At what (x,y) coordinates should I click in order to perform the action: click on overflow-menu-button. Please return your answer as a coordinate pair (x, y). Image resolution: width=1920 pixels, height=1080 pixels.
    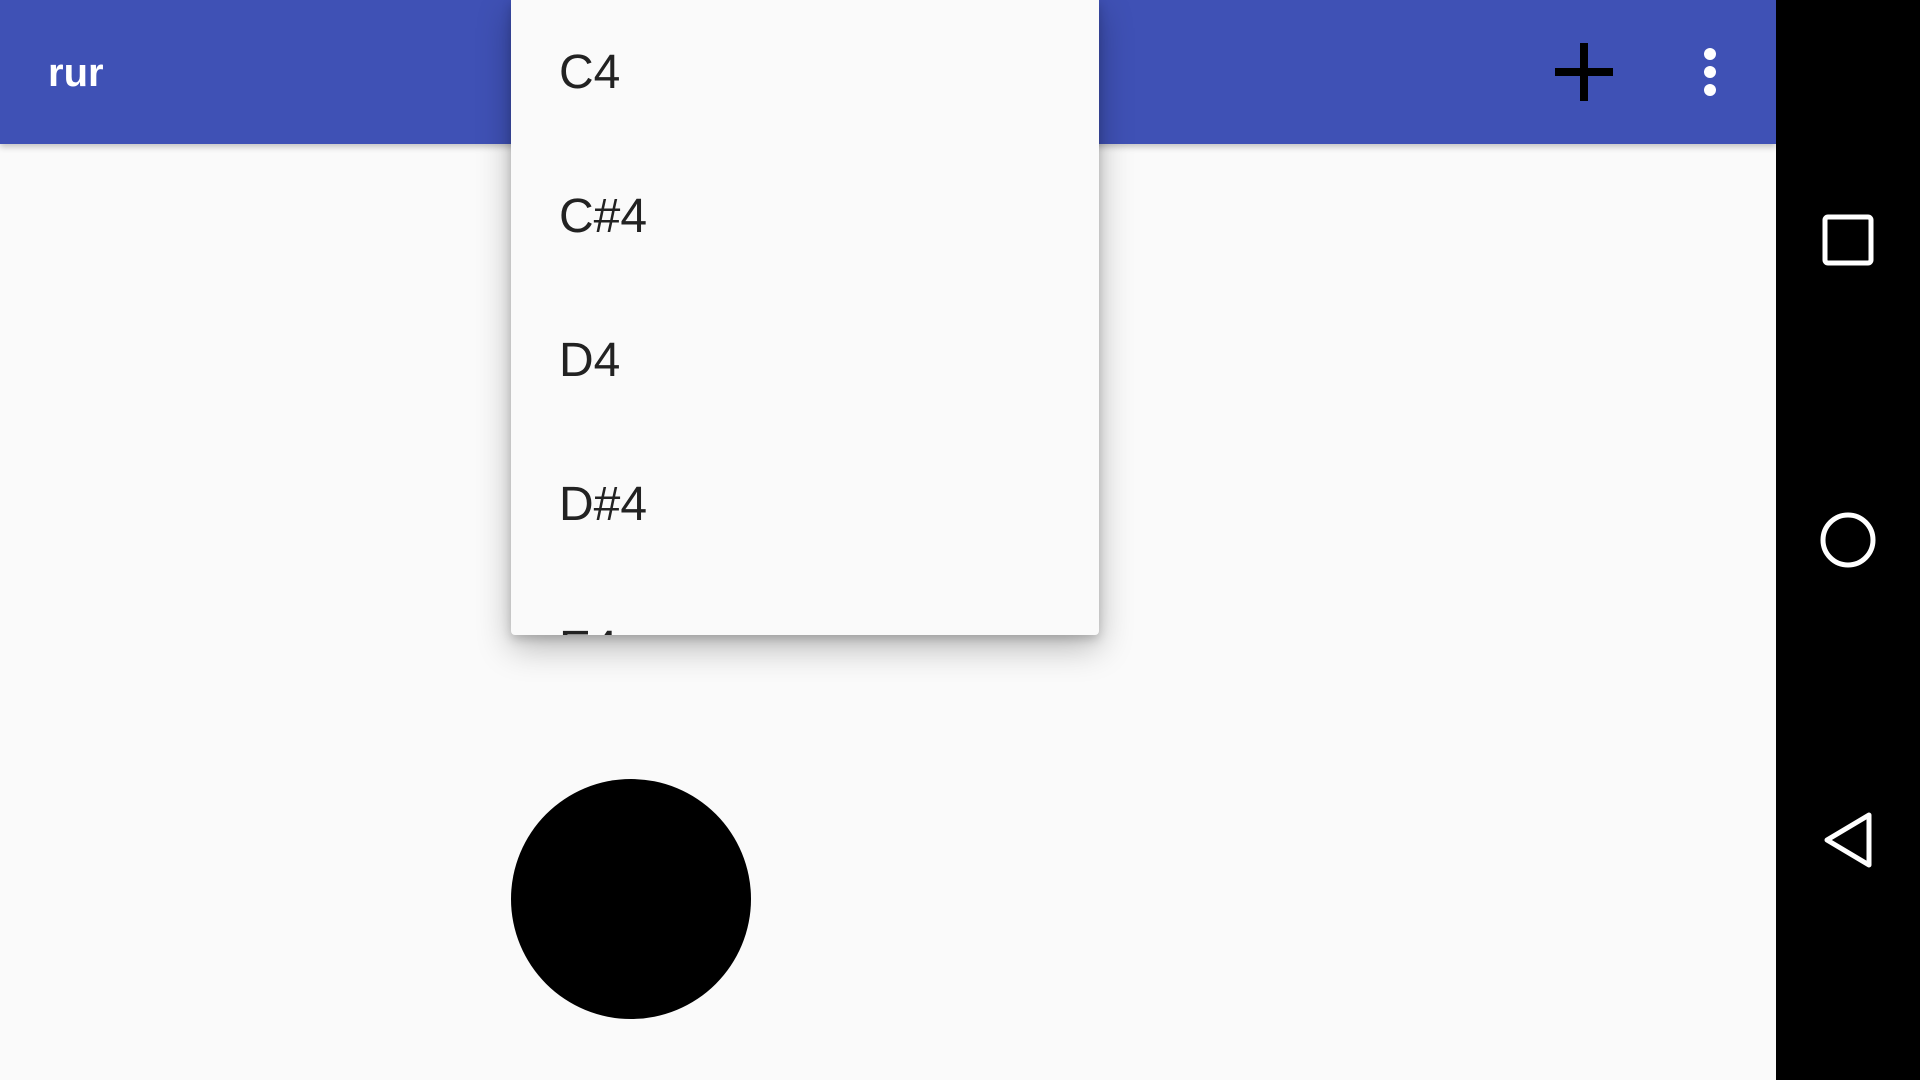
    Looking at the image, I should click on (1710, 72).